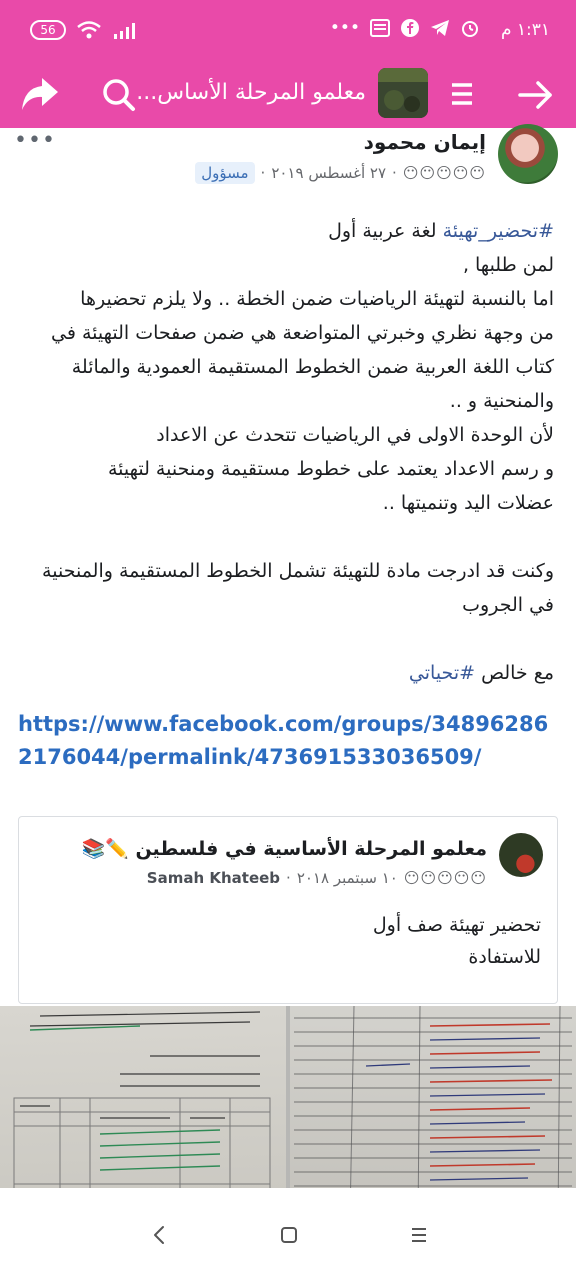 The image size is (576, 1280). I want to click on arrow-right-icon, so click(536, 95).